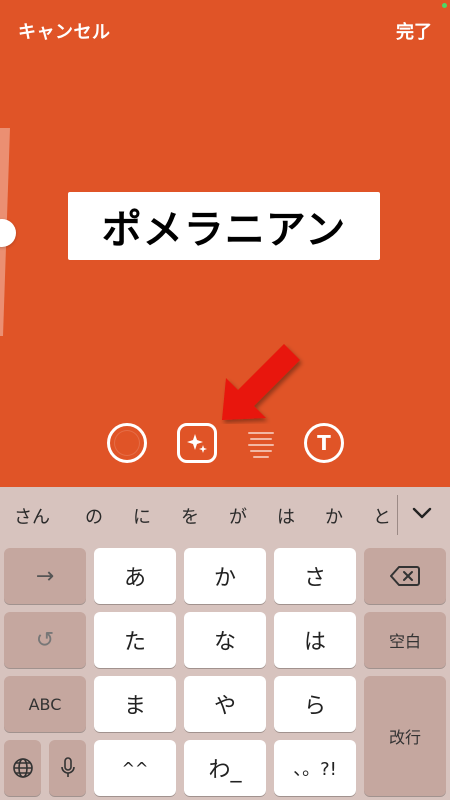 Image resolution: width=450 pixels, height=800 pixels. I want to click on punctuation-key: 、。?!, so click(315, 768).